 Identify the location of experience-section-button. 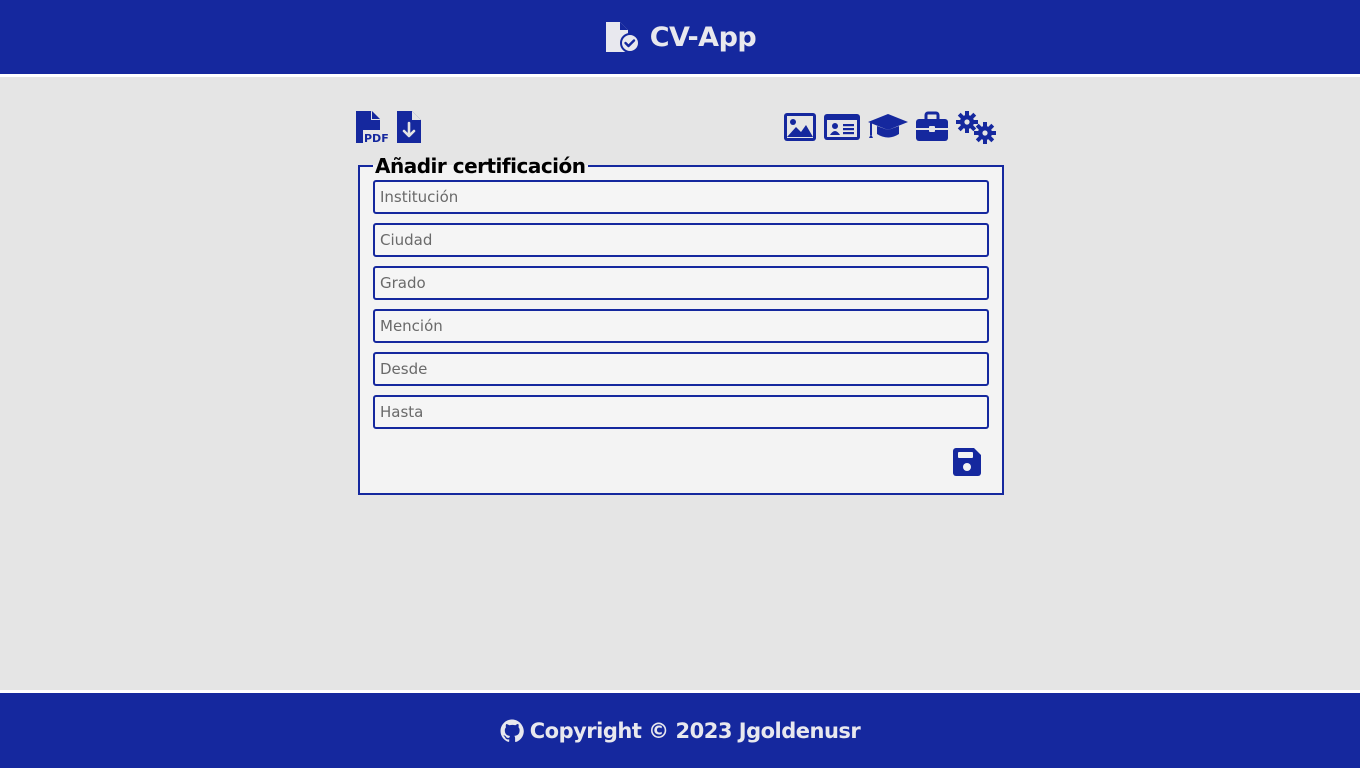
(932, 127).